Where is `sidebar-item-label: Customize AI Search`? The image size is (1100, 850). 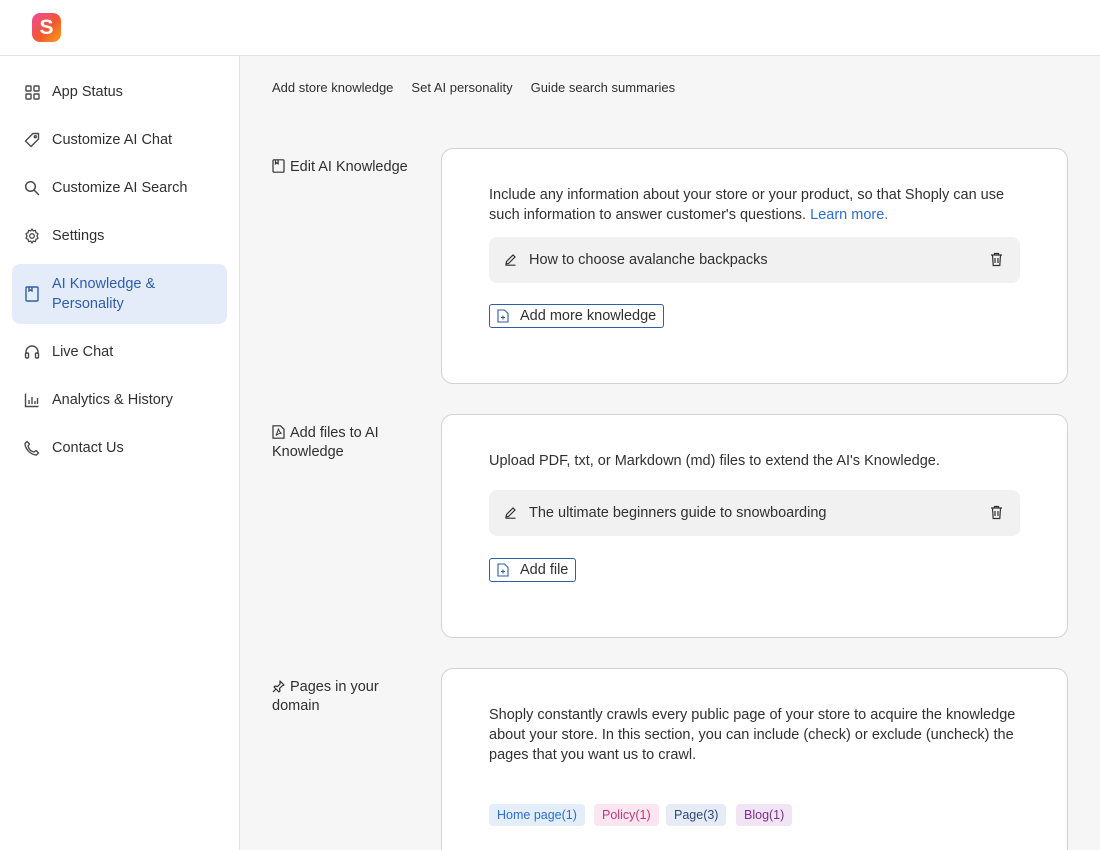
sidebar-item-label: Customize AI Search is located at coordinates (120, 188).